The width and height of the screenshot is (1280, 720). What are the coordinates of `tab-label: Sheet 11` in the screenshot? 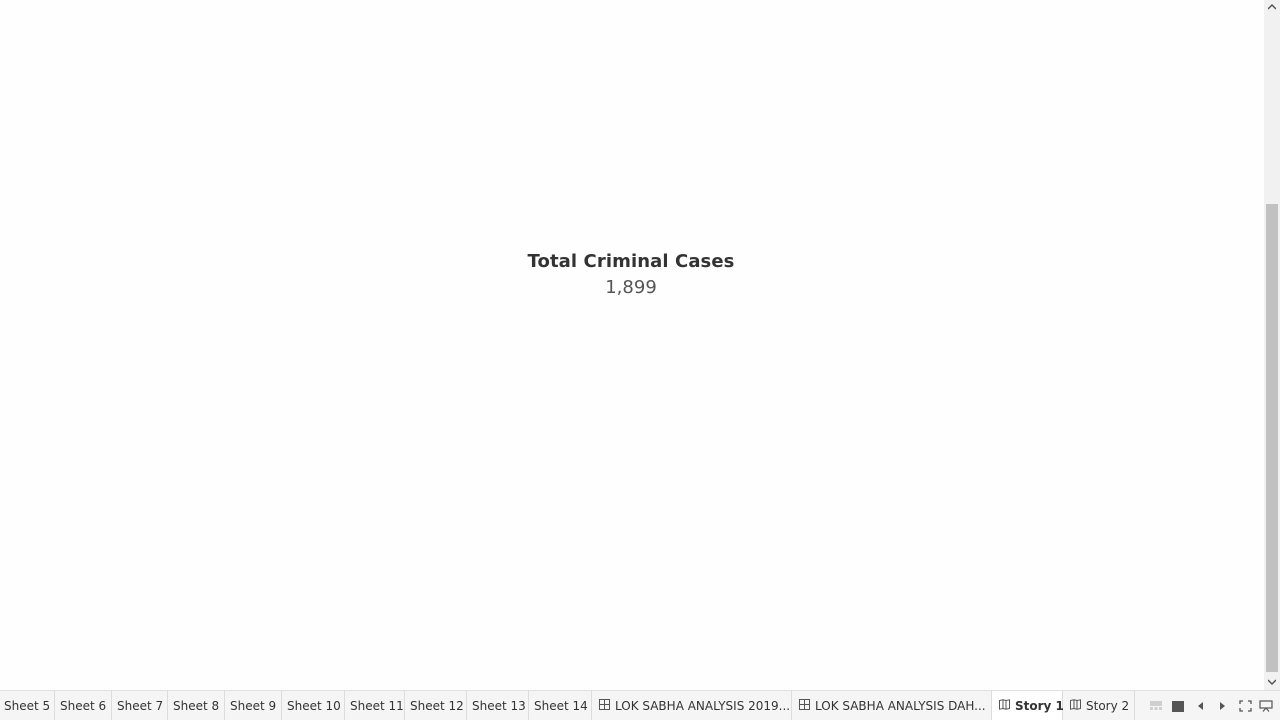 It's located at (377, 705).